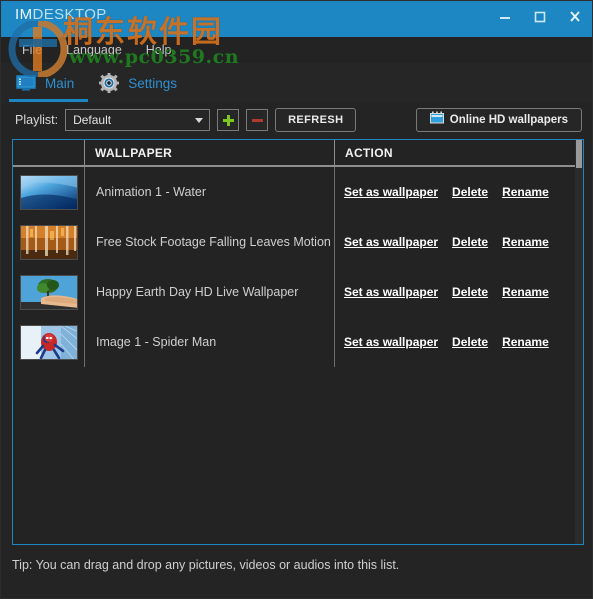 Image resolution: width=593 pixels, height=599 pixels. I want to click on row-name-cell: Animation 1 - Water, so click(210, 192).